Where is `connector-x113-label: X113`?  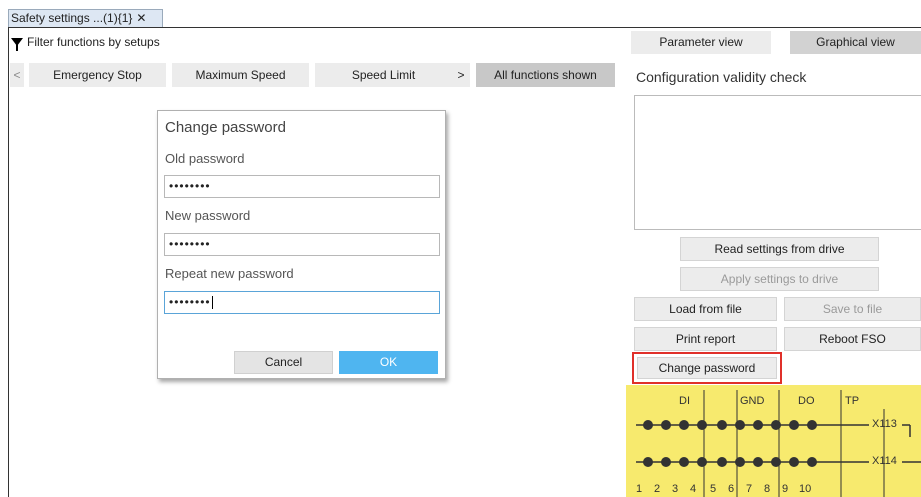
connector-x113-label: X113 is located at coordinates (884, 424).